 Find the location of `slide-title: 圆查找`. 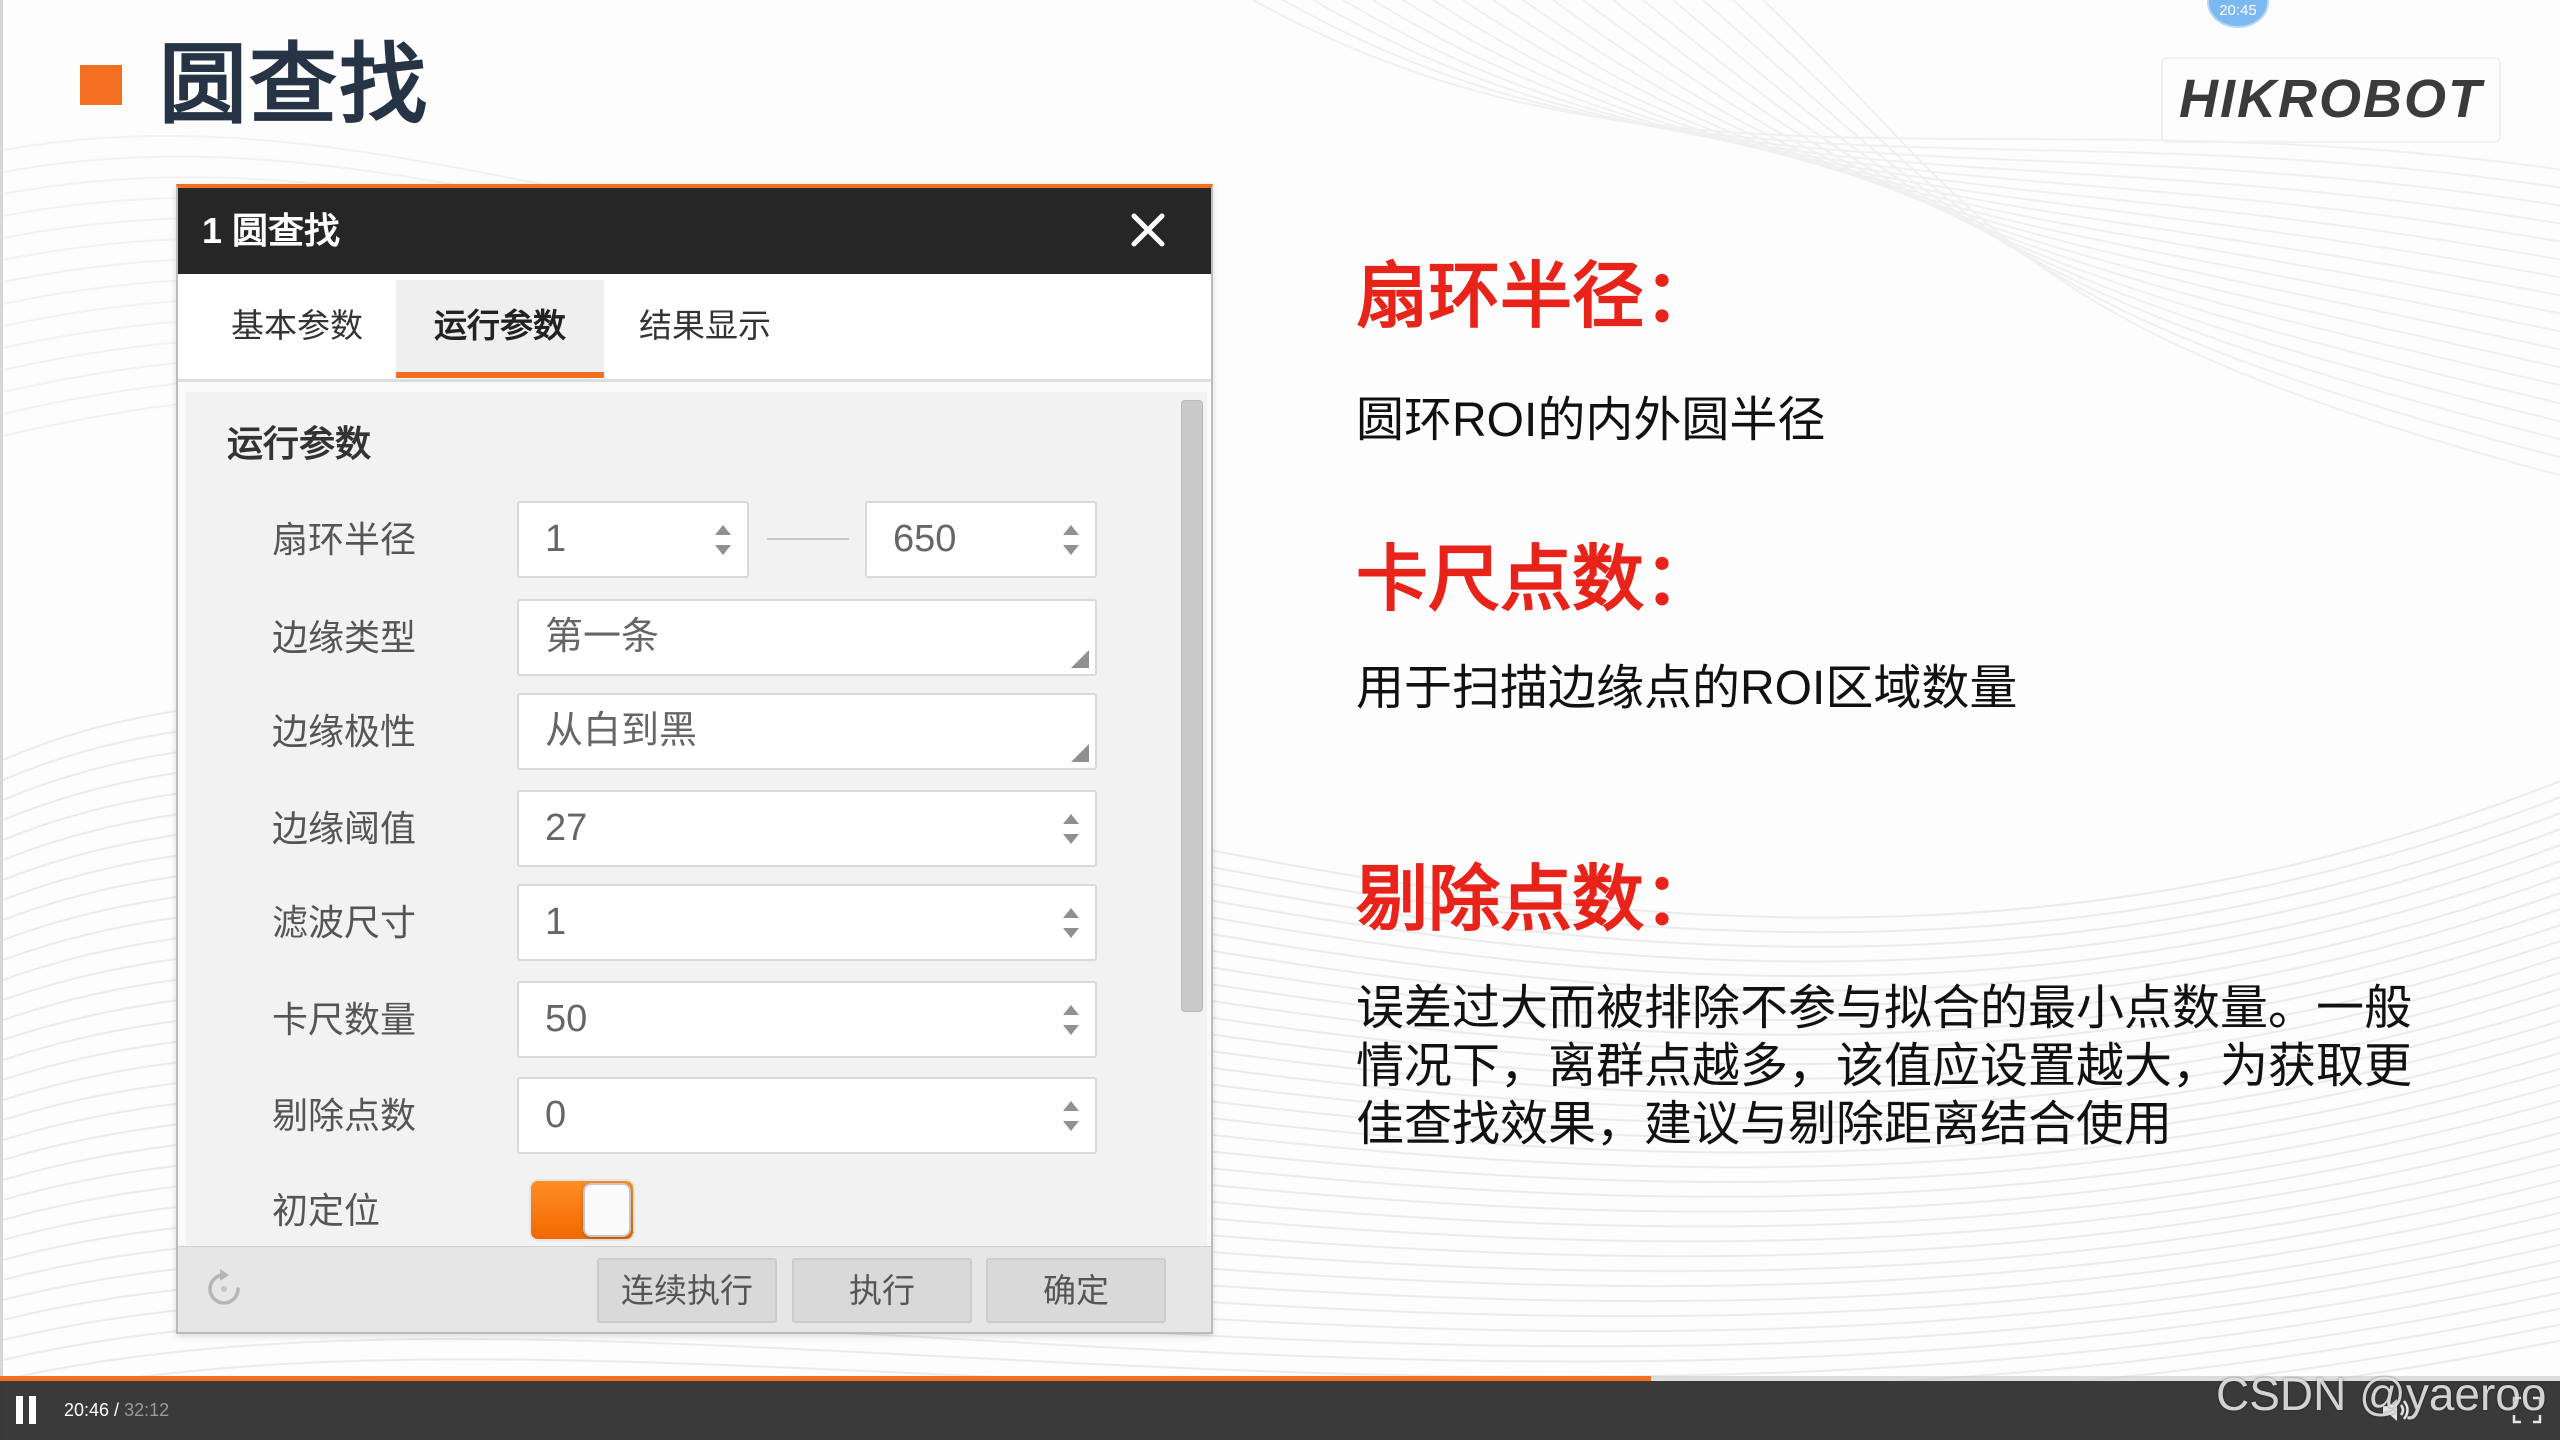

slide-title: 圆查找 is located at coordinates (294, 84).